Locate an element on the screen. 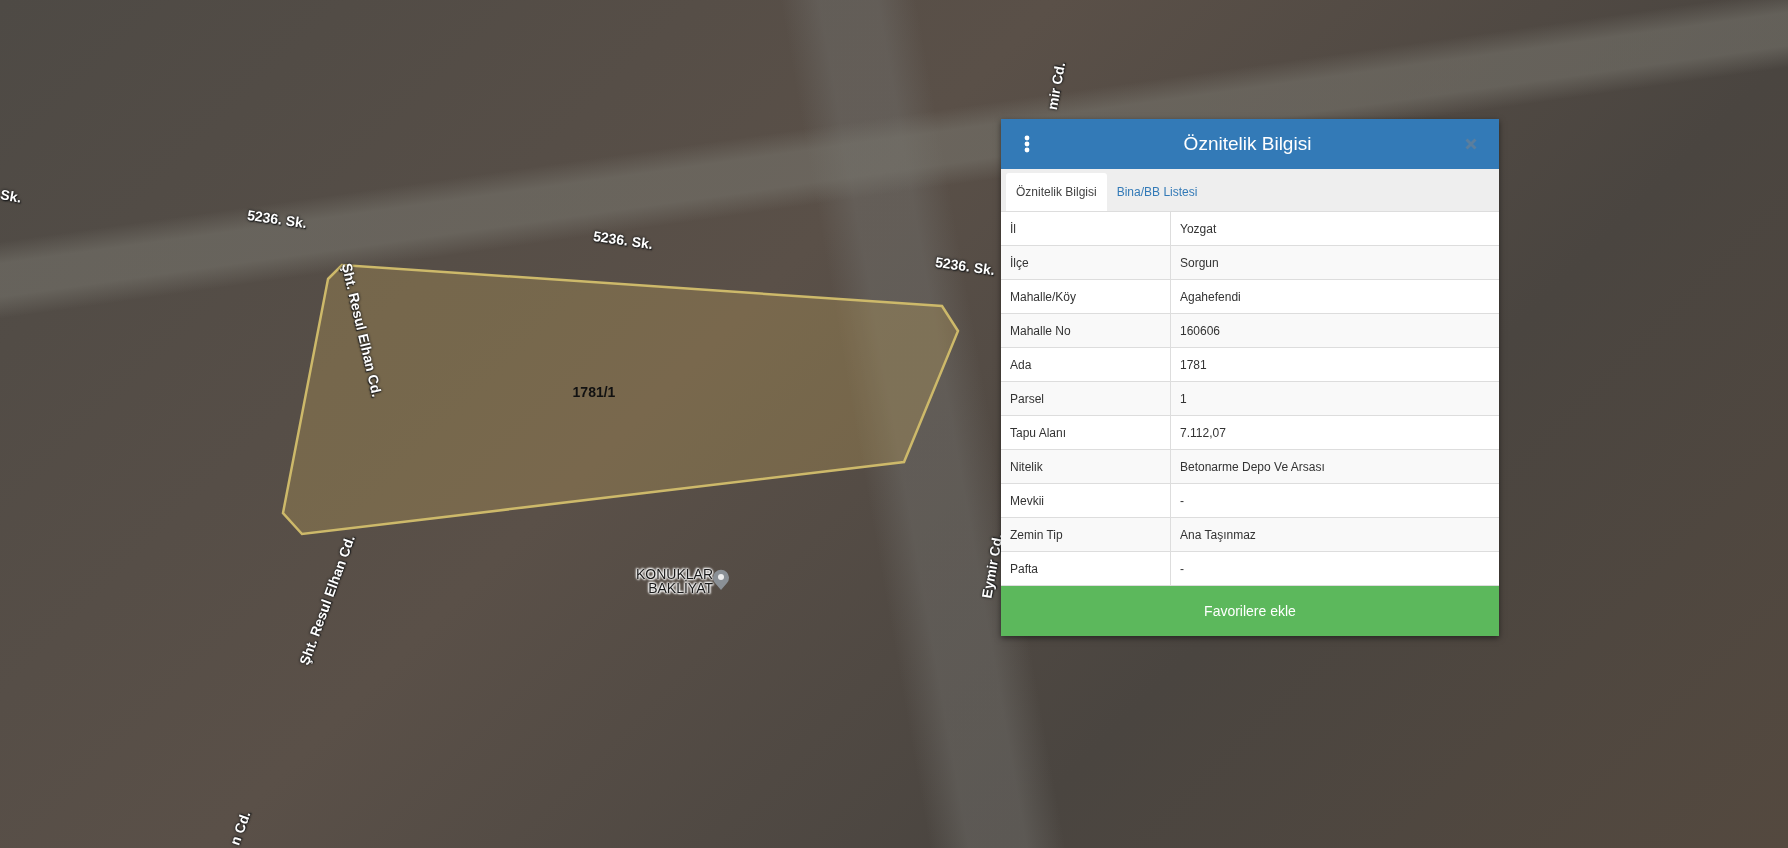 The image size is (1788, 848). attribute-name-cell: Ada is located at coordinates (1086, 364).